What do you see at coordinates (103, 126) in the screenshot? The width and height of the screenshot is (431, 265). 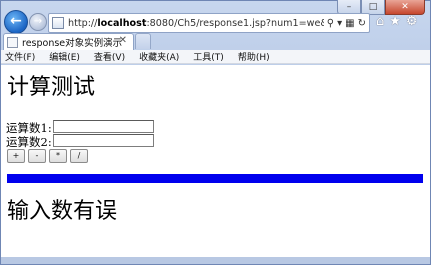 I see `operand1-input` at bounding box center [103, 126].